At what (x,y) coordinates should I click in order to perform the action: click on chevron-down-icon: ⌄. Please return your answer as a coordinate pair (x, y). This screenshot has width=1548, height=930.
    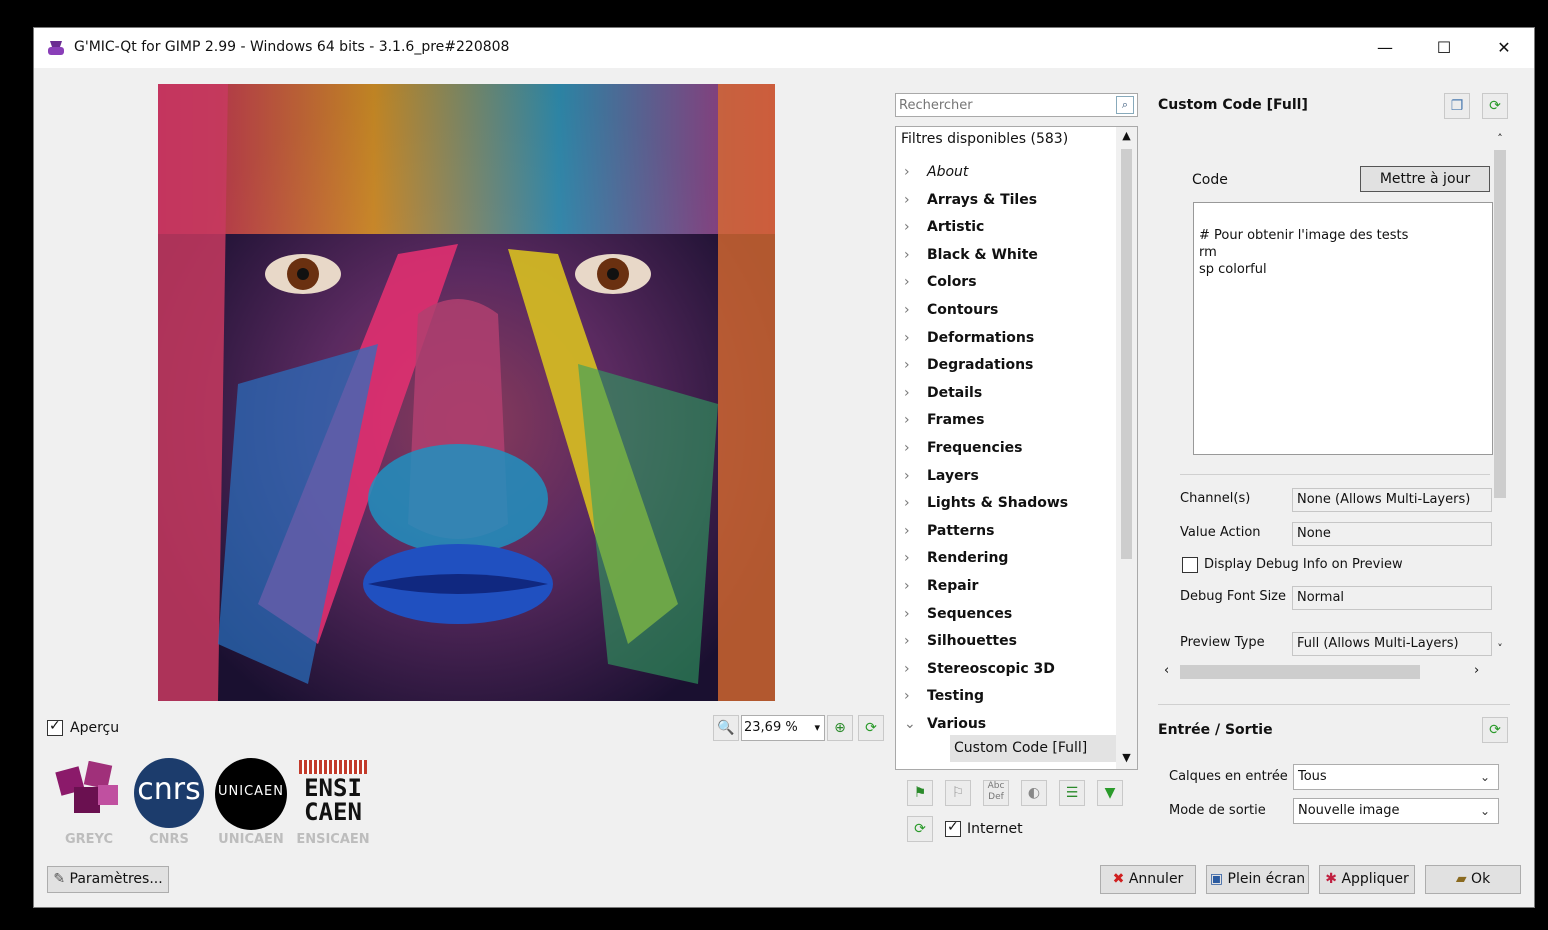
    Looking at the image, I should click on (910, 724).